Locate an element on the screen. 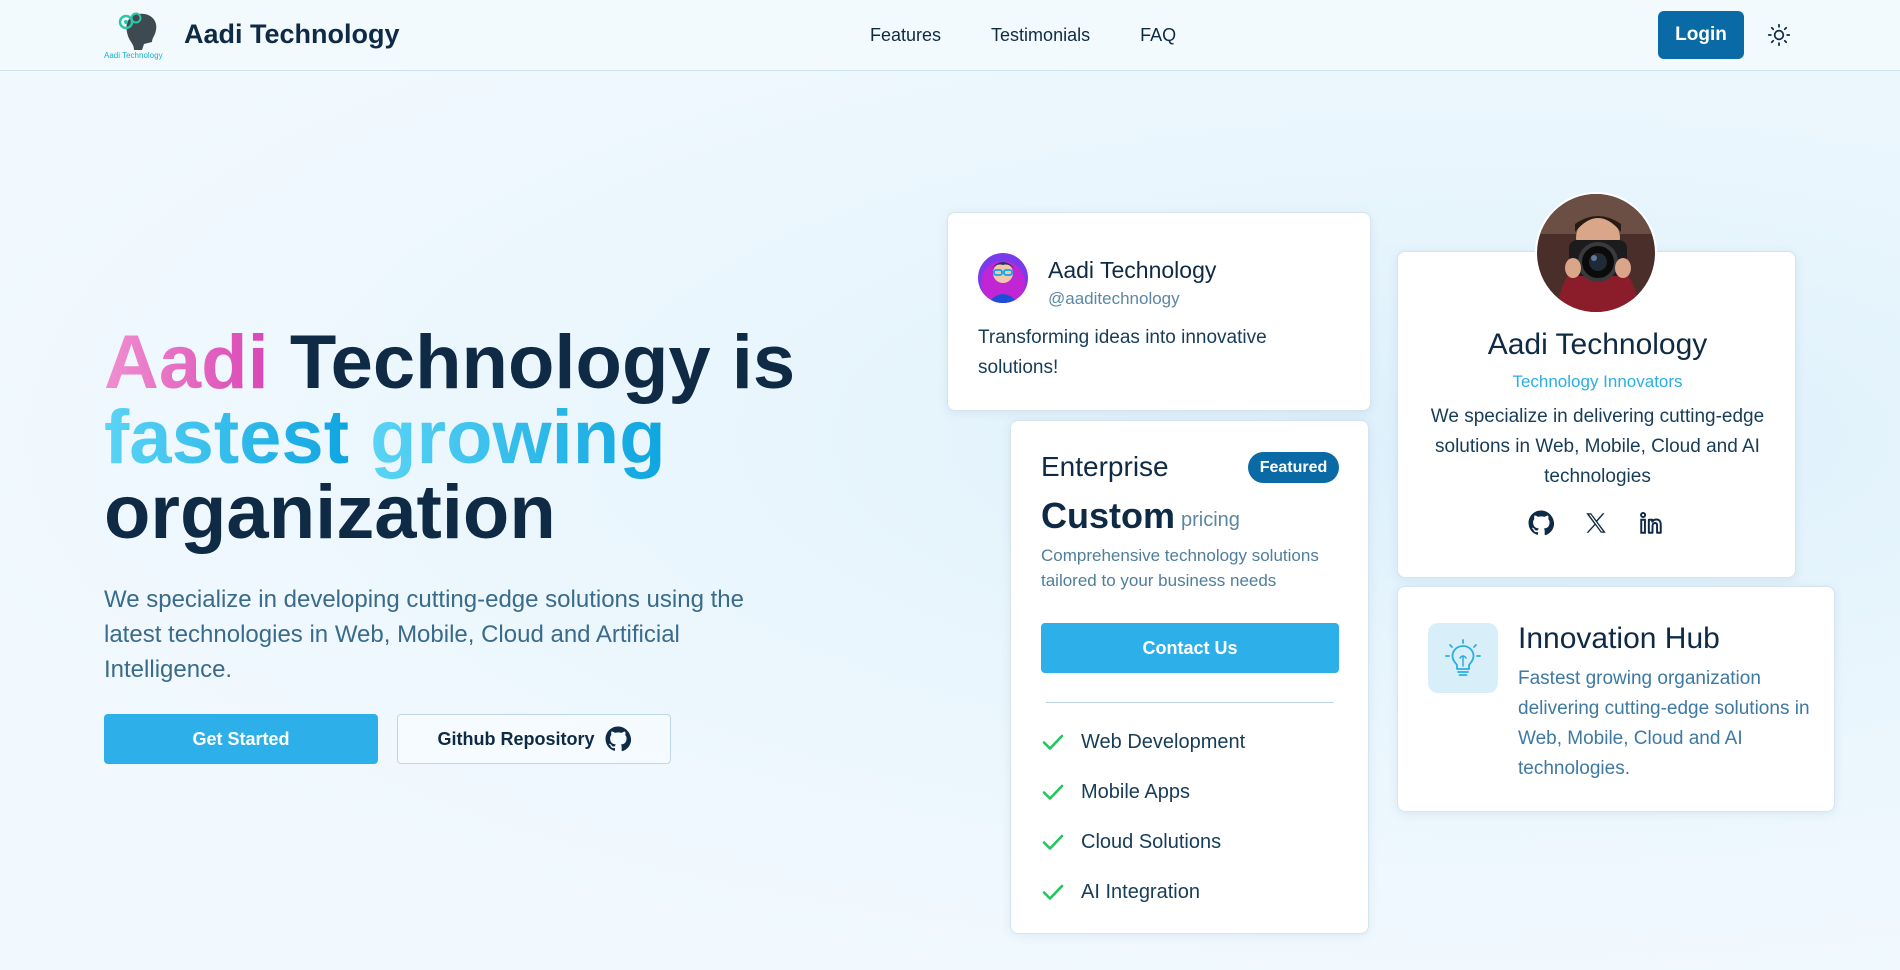 The width and height of the screenshot is (1900, 970). github-repository-button: Github Repository is located at coordinates (534, 739).